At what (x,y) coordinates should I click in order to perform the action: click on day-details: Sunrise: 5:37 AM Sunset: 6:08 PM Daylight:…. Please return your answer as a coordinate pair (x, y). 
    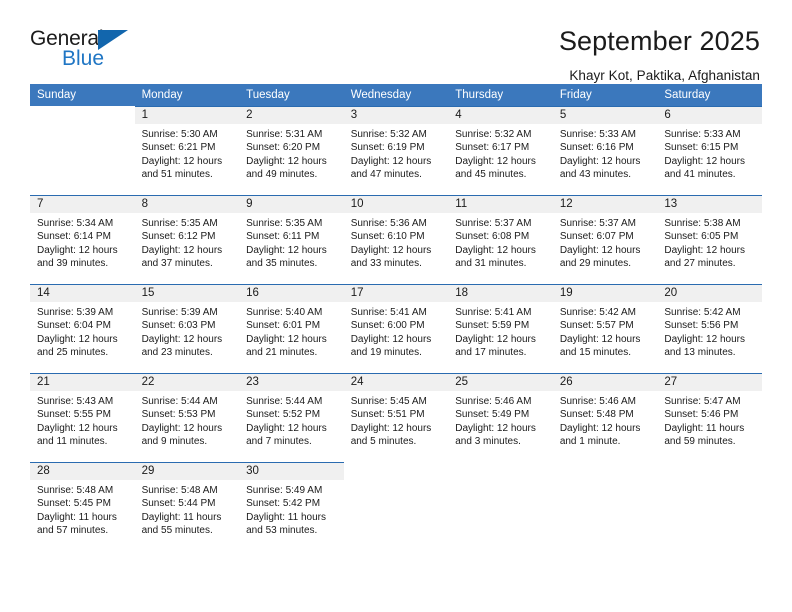
    Looking at the image, I should click on (500, 242).